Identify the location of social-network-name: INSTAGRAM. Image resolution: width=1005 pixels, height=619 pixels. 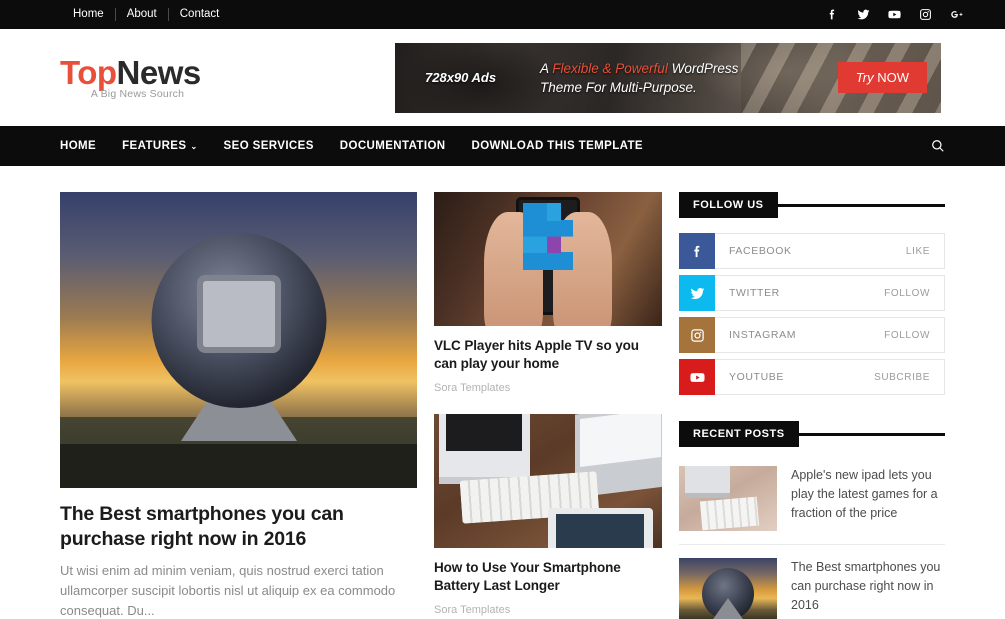
(763, 335).